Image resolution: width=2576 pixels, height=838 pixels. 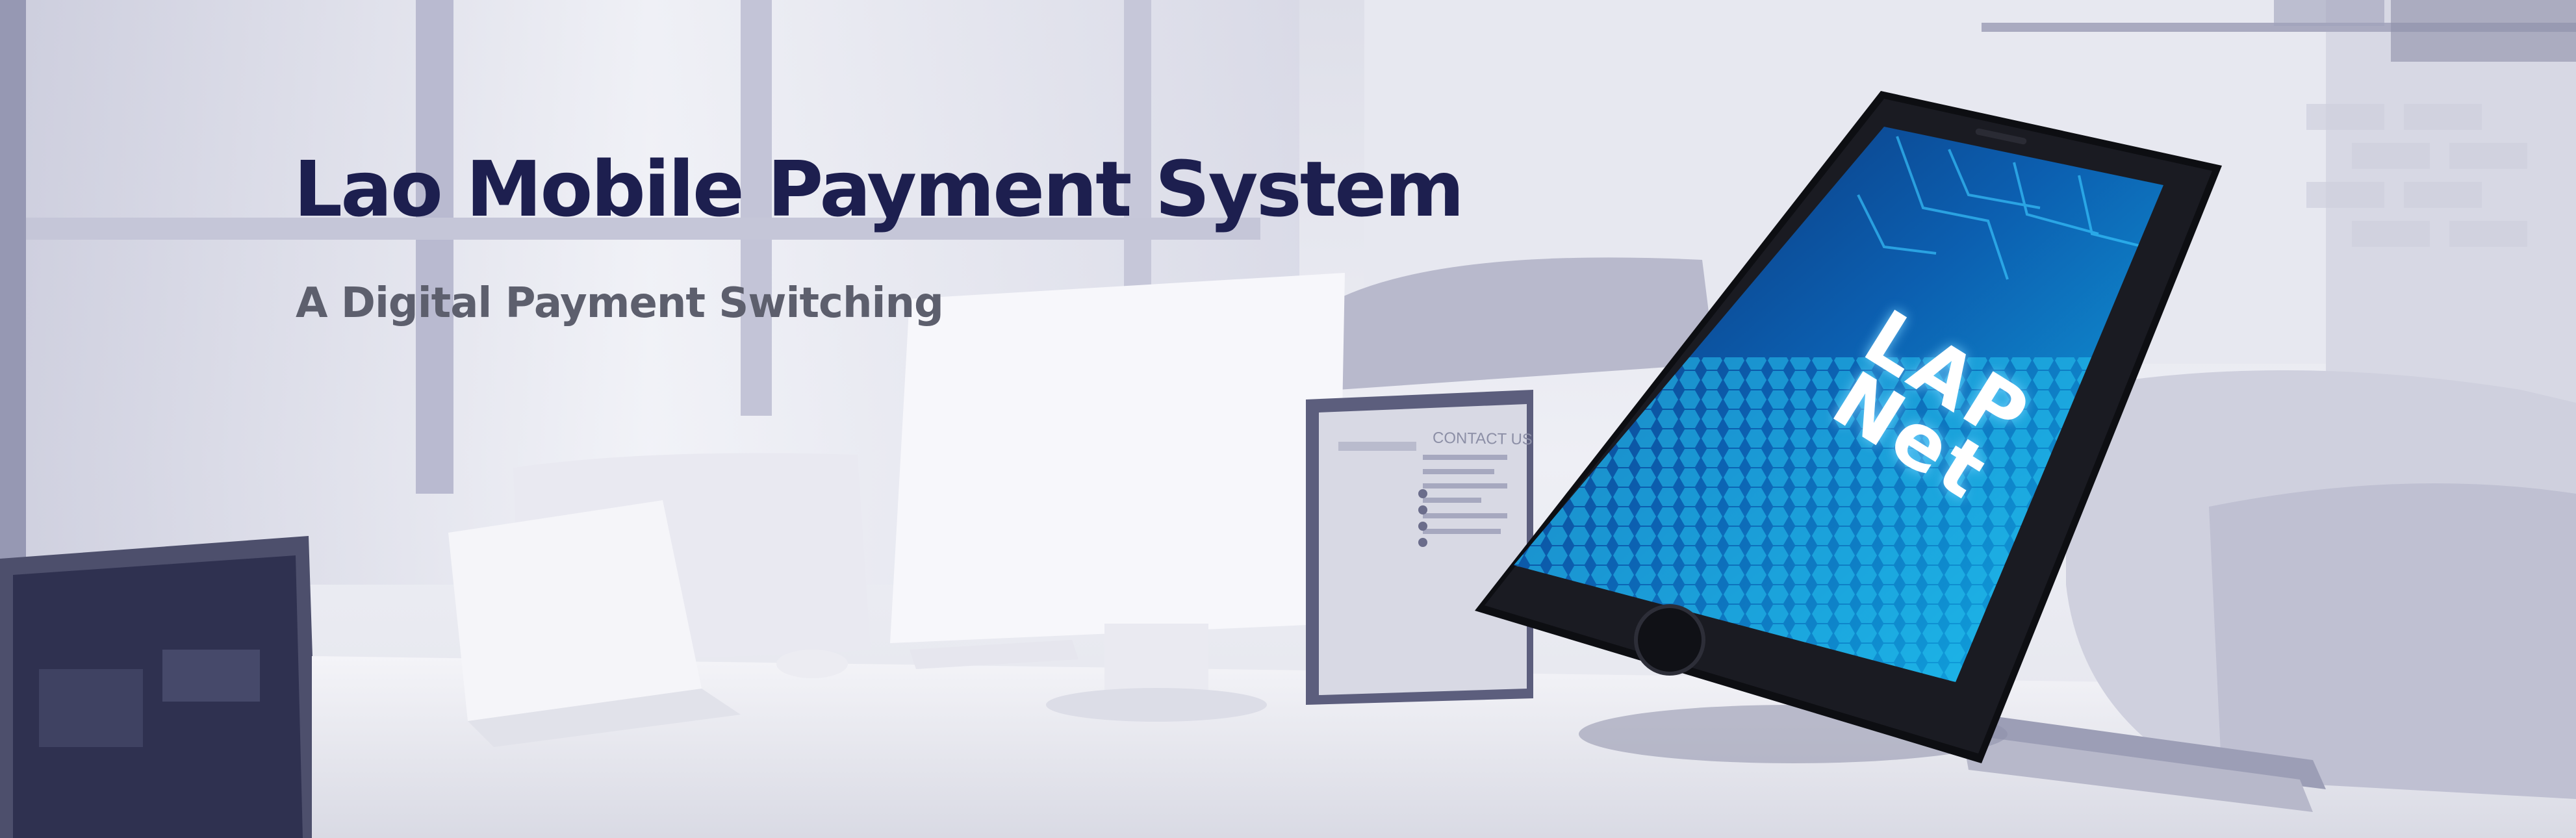 What do you see at coordinates (620, 303) in the screenshot?
I see `banner-subtitle: A Digital Payment Switching` at bounding box center [620, 303].